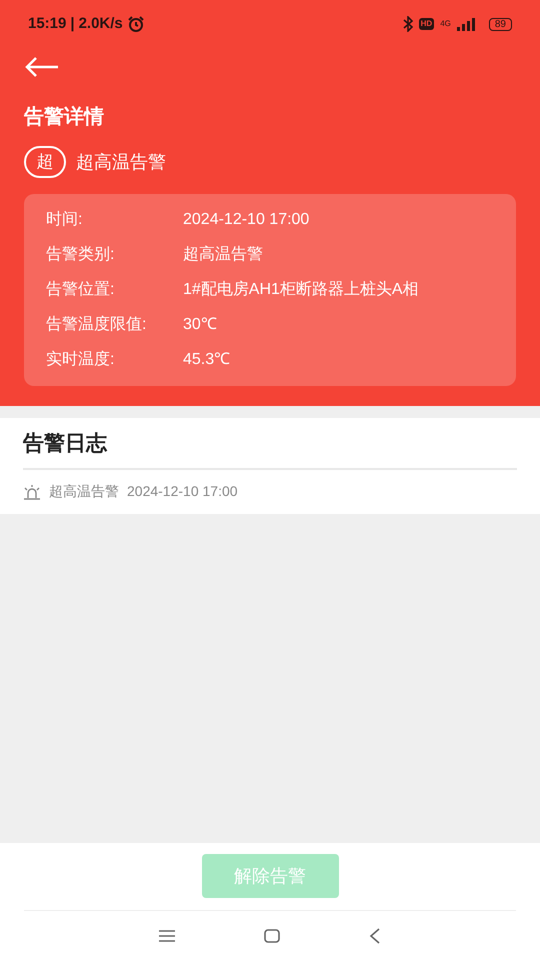 The height and width of the screenshot is (960, 540). I want to click on menu-icon, so click(166, 936).